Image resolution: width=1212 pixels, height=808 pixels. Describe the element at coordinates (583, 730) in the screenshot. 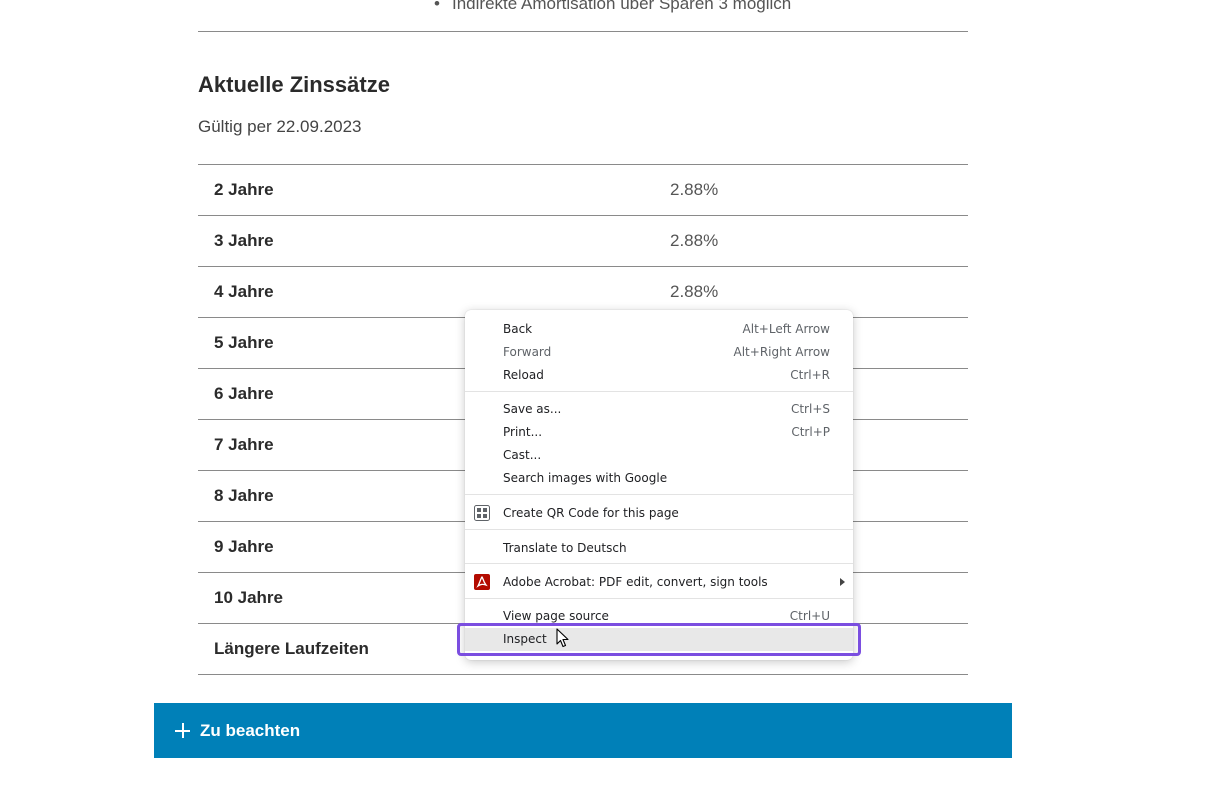

I see `zu-beachten-accordion: Zu beachten` at that location.